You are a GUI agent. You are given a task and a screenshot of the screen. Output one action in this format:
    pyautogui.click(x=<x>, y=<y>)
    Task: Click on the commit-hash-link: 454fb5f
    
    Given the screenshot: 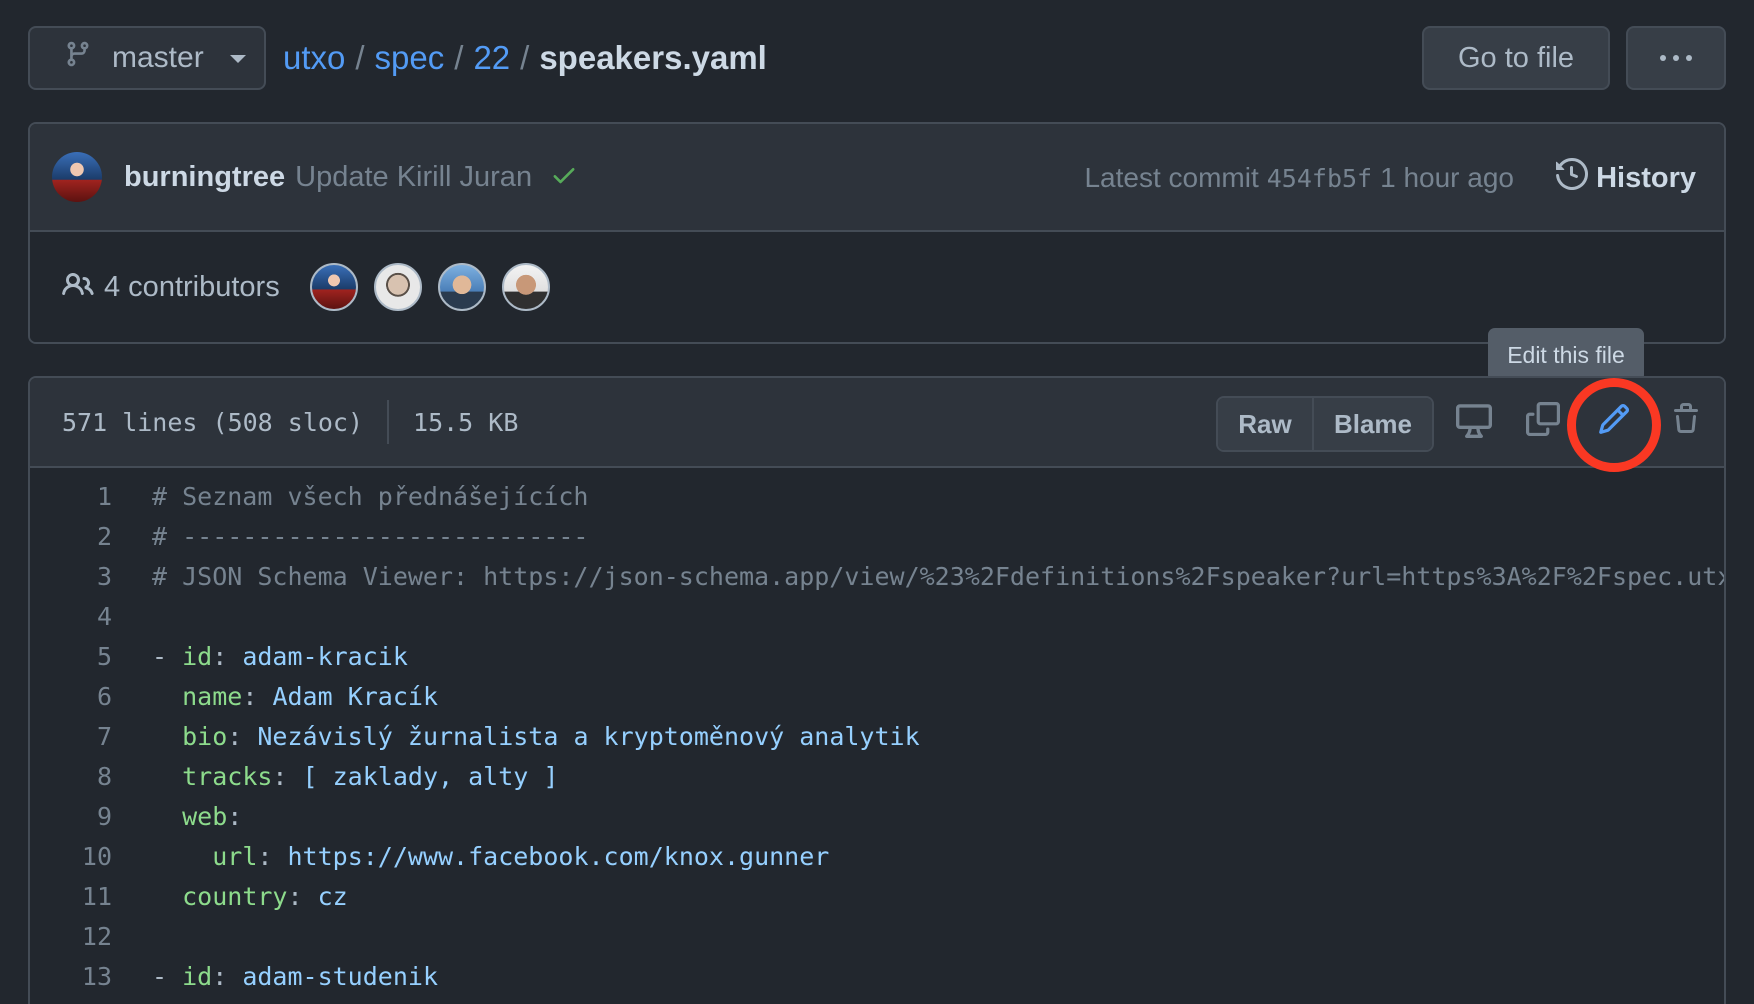 What is the action you would take?
    pyautogui.click(x=1319, y=178)
    